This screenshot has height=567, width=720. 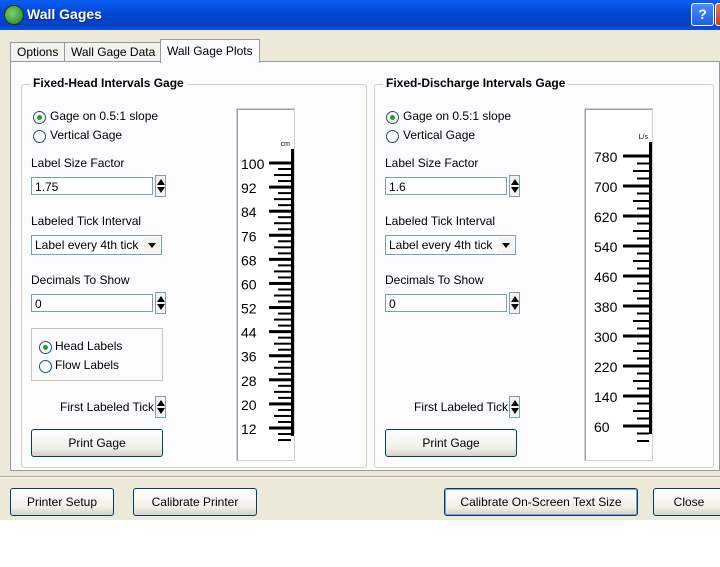 I want to click on window-title: Wall Gages, so click(x=64, y=14).